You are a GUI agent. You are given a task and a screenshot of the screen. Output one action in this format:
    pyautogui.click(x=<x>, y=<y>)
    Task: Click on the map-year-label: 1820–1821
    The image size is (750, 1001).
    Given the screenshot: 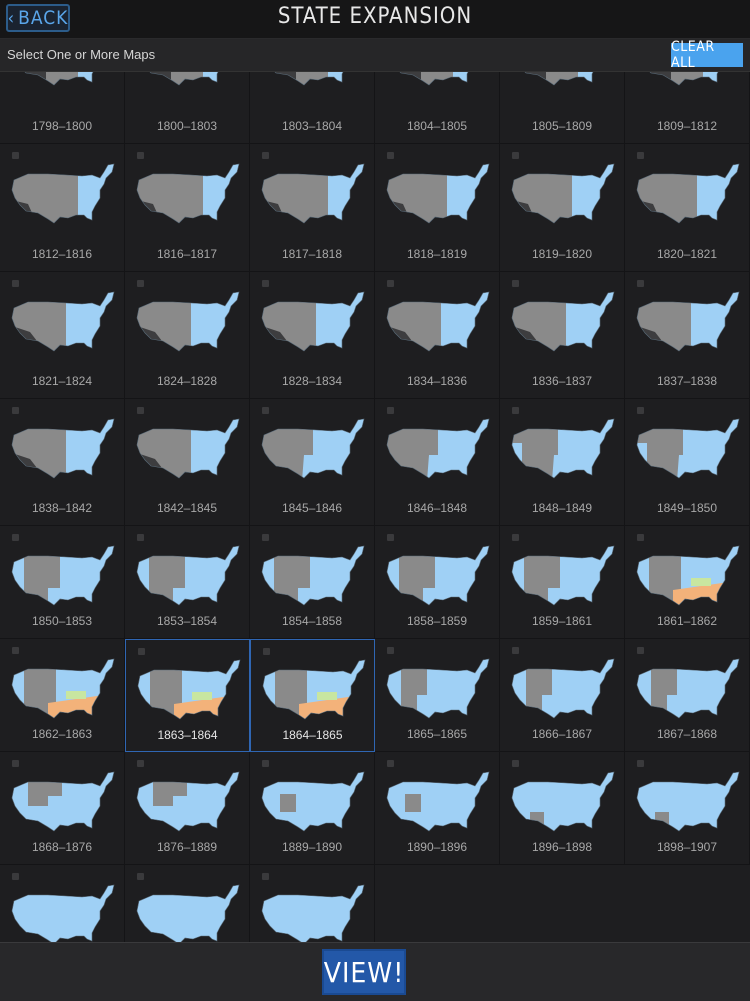 What is the action you would take?
    pyautogui.click(x=687, y=254)
    